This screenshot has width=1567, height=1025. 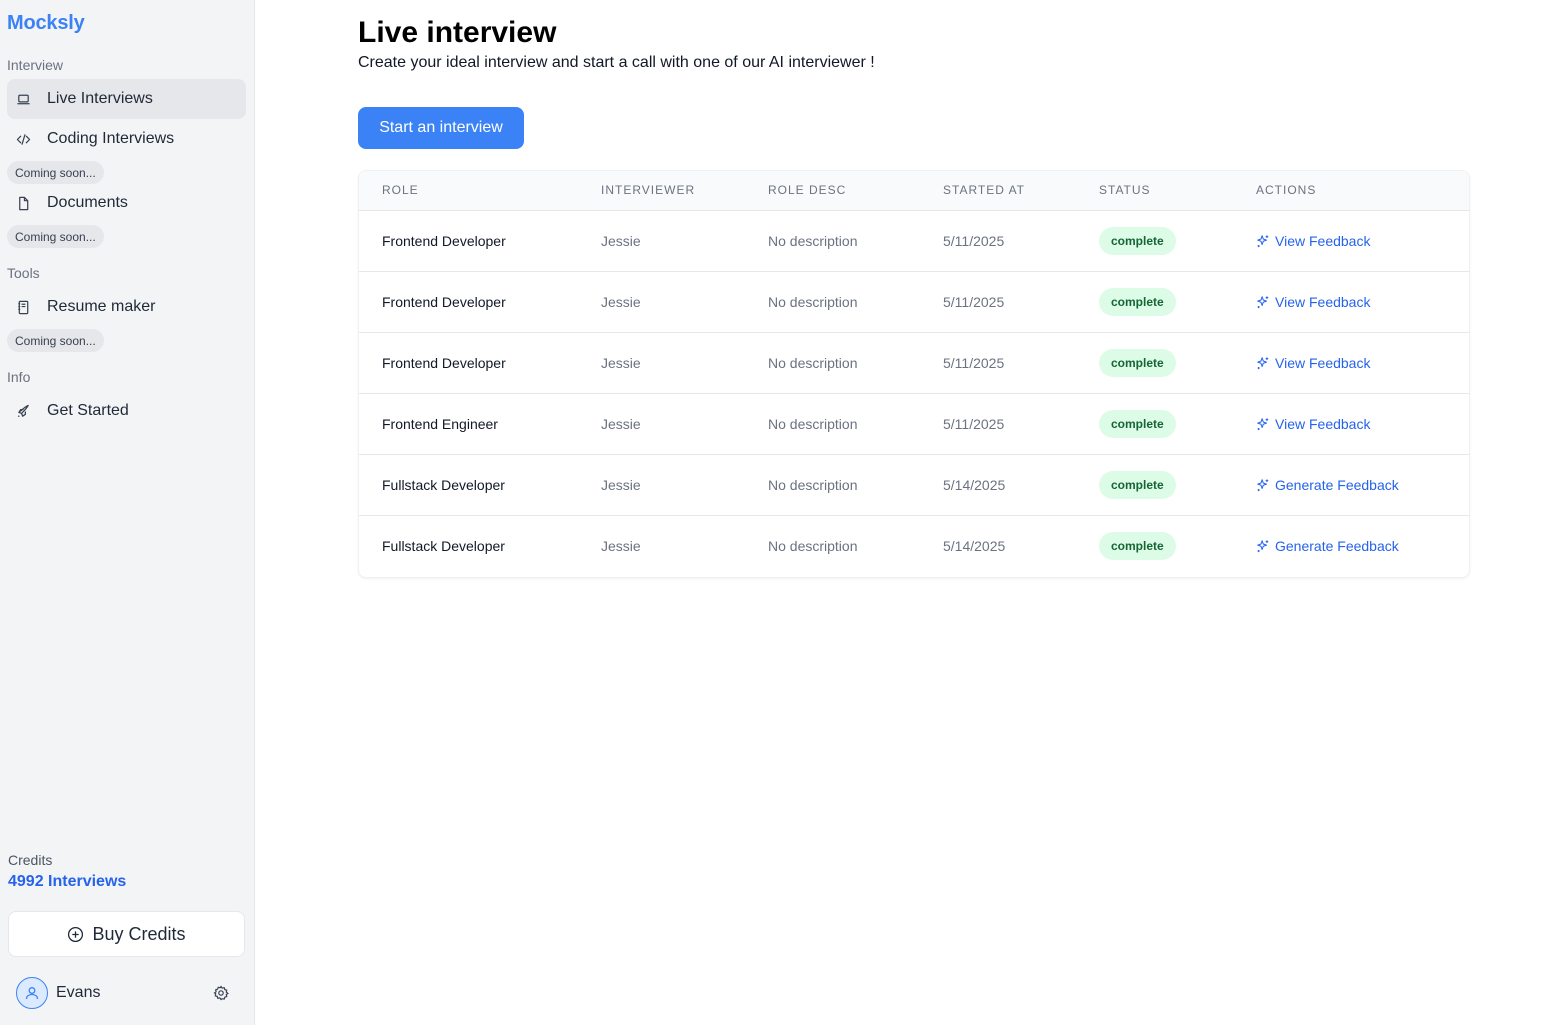 I want to click on section-label-interview: Interview, so click(x=35, y=65).